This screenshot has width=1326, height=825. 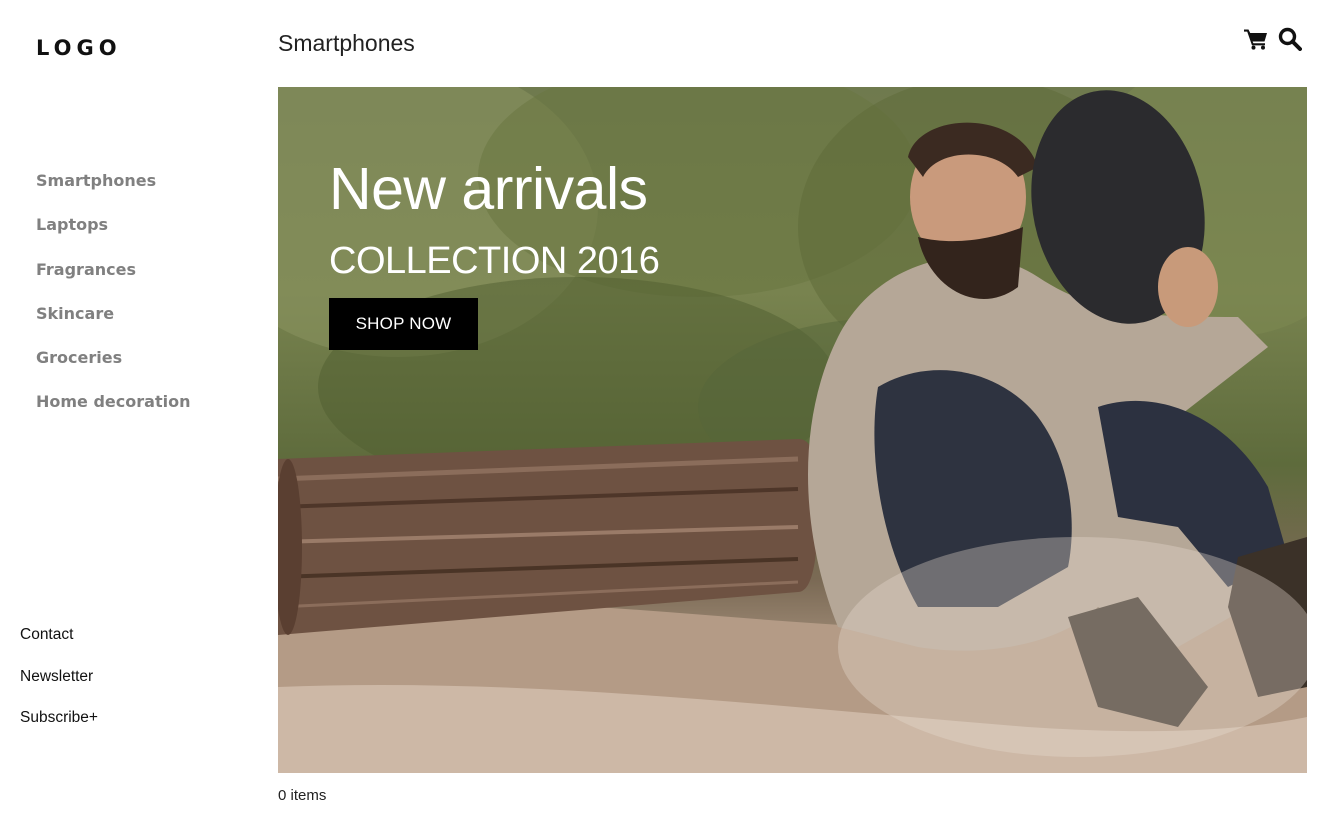 I want to click on sidebar-item-home-decoration: Home decoration, so click(x=113, y=413).